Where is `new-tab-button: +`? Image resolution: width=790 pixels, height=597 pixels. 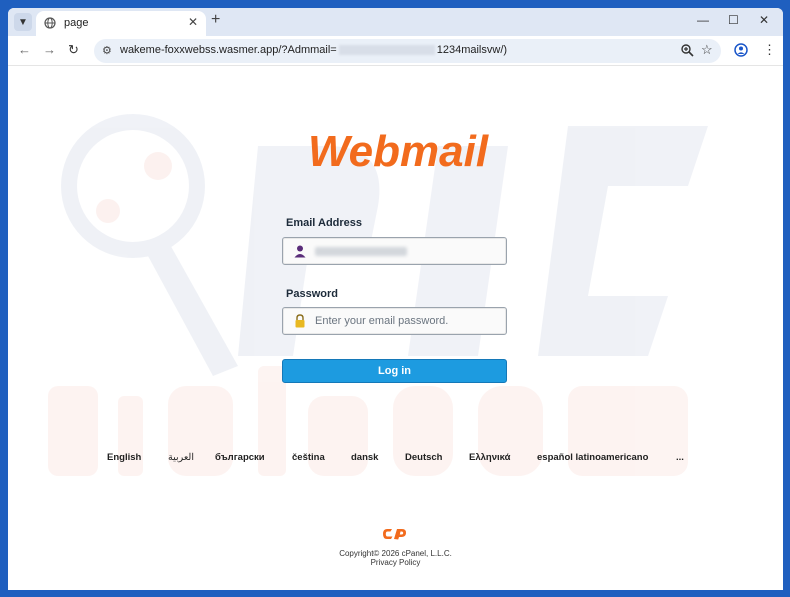
new-tab-button: + is located at coordinates (215, 20).